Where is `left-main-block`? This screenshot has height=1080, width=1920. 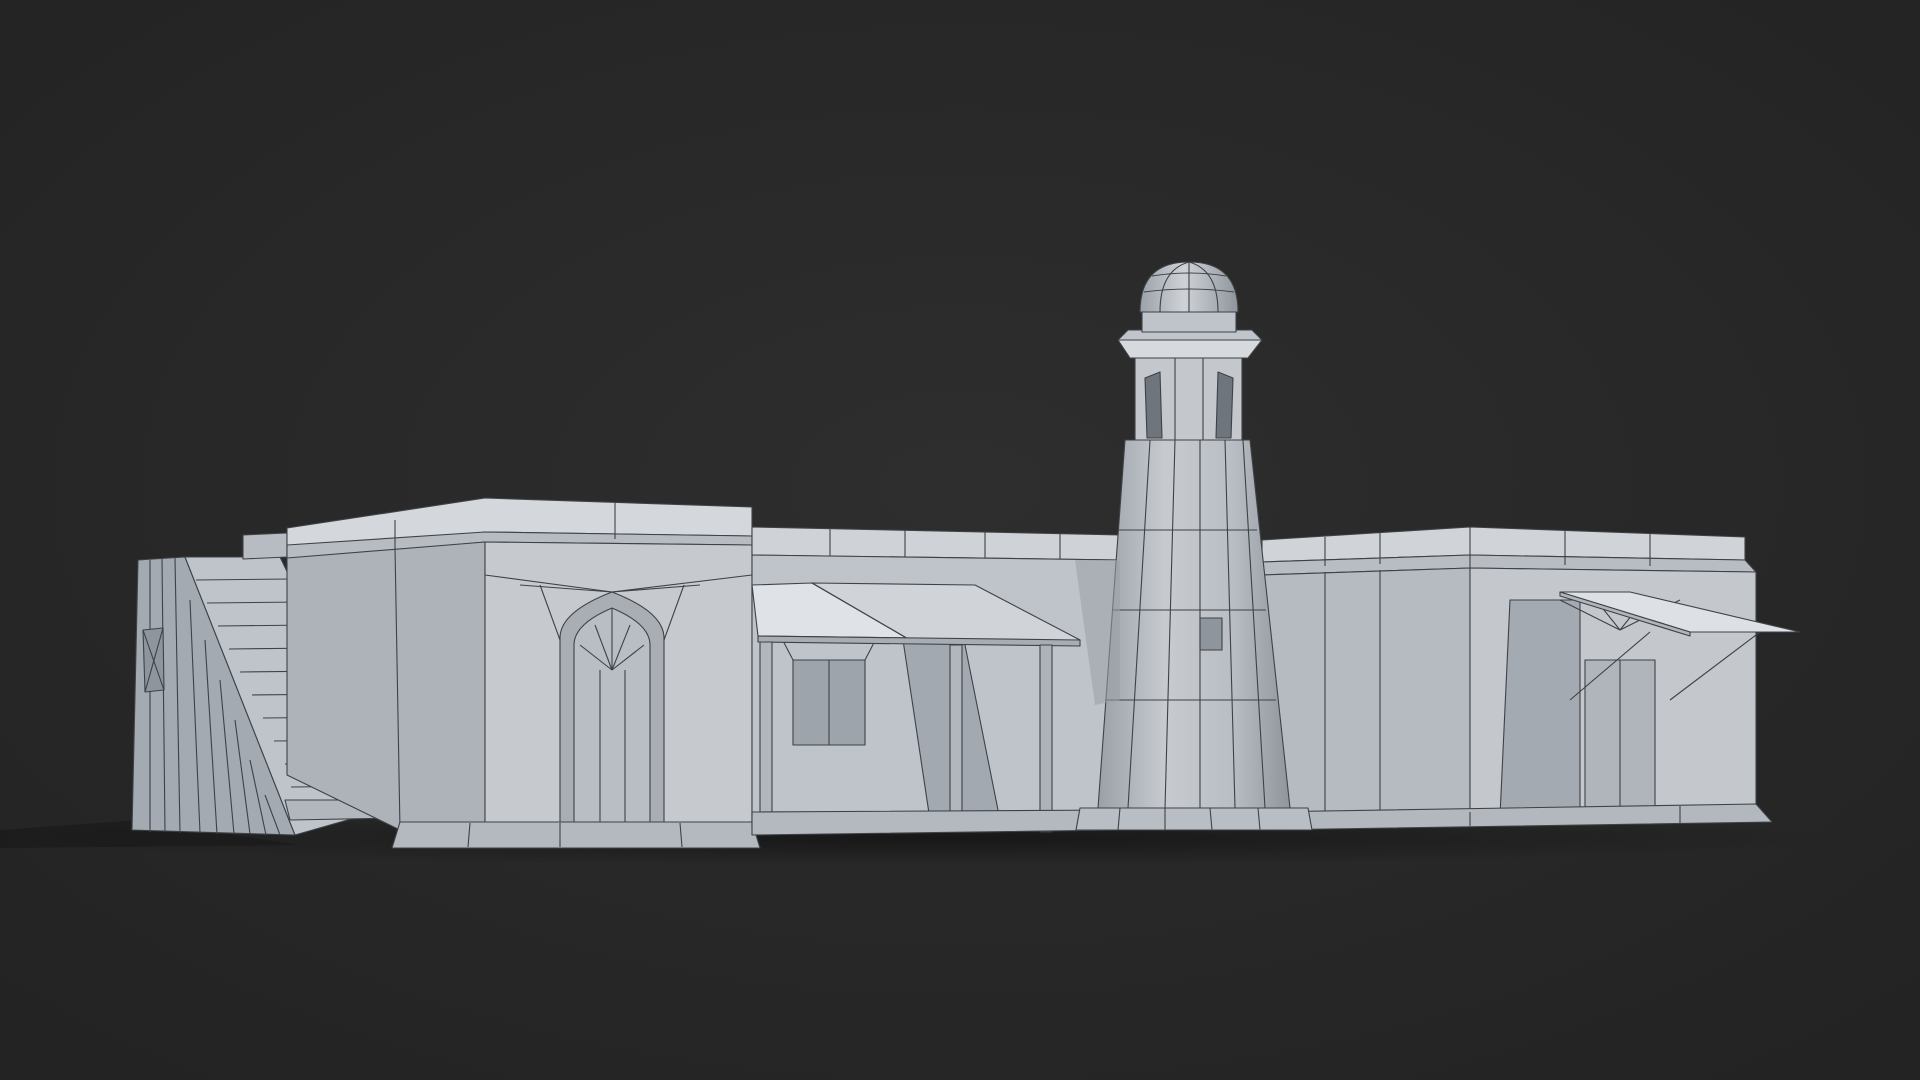
left-main-block is located at coordinates (523, 673).